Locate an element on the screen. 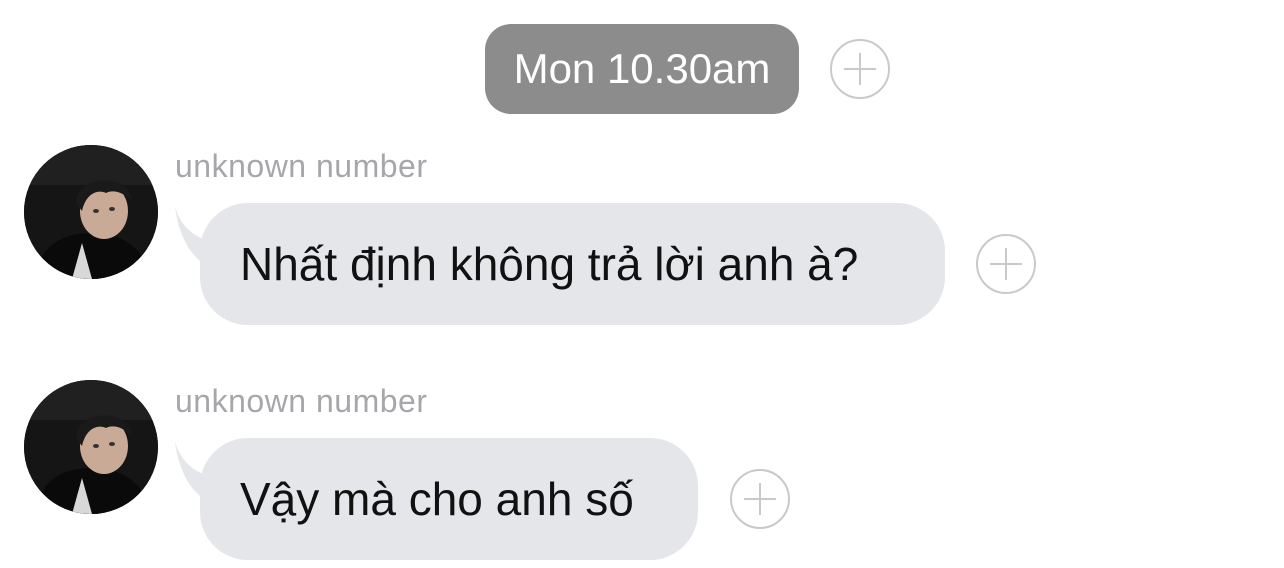 Image resolution: width=1284 pixels, height=568 pixels. message-bubble: Vậy mà cho anh số is located at coordinates (449, 499).